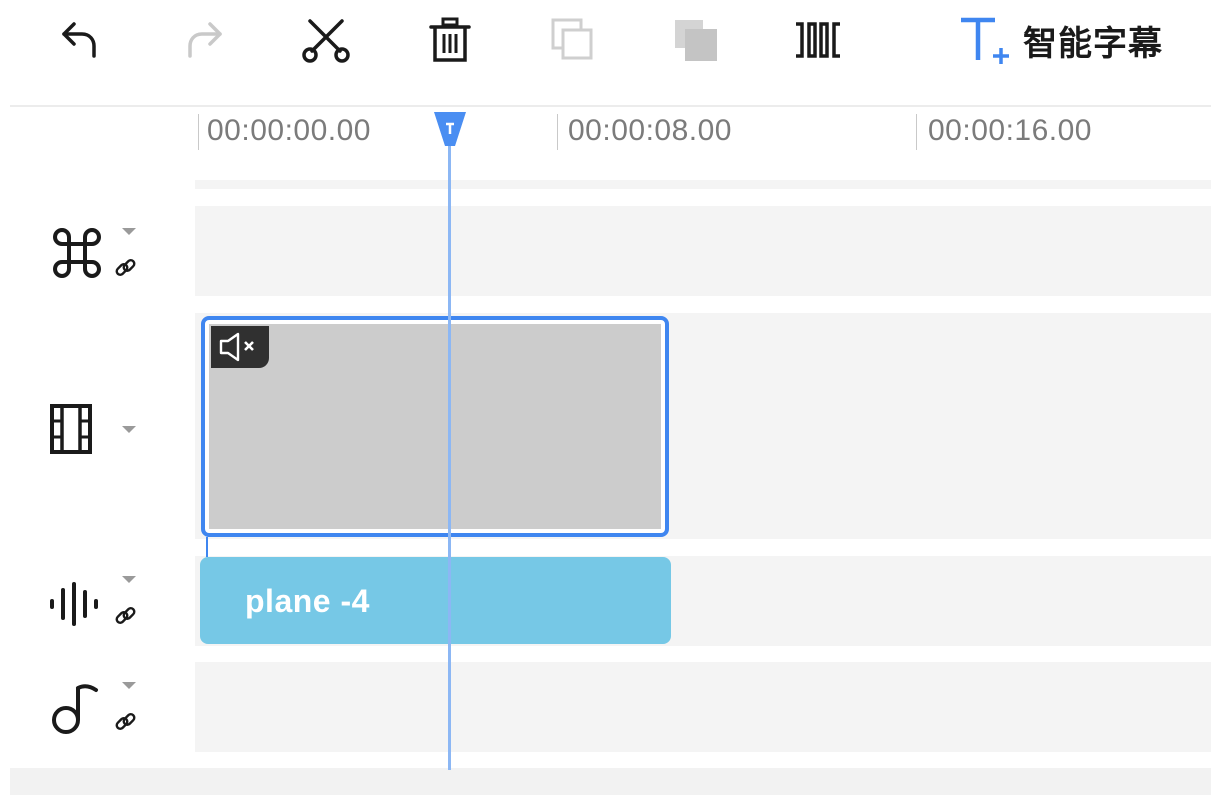  What do you see at coordinates (77, 253) in the screenshot?
I see `command-icon` at bounding box center [77, 253].